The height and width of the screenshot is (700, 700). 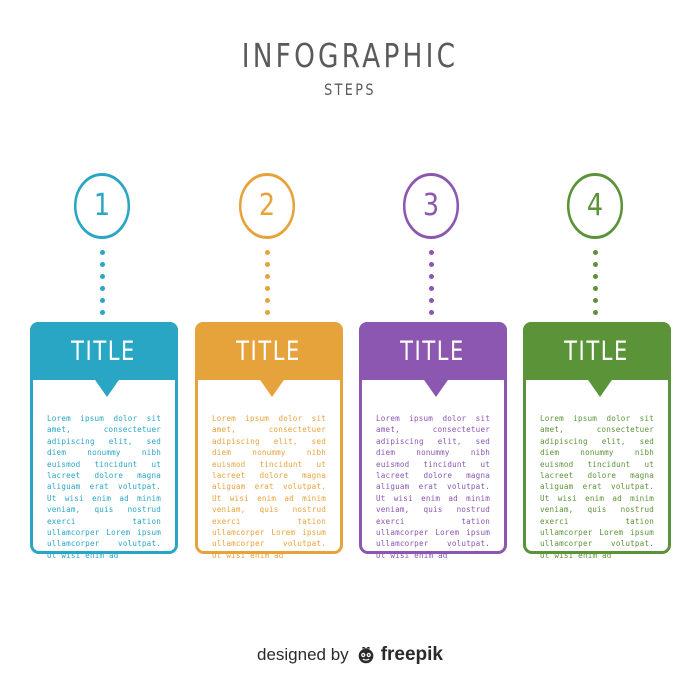 What do you see at coordinates (366, 655) in the screenshot?
I see `freepik-logo-icon` at bounding box center [366, 655].